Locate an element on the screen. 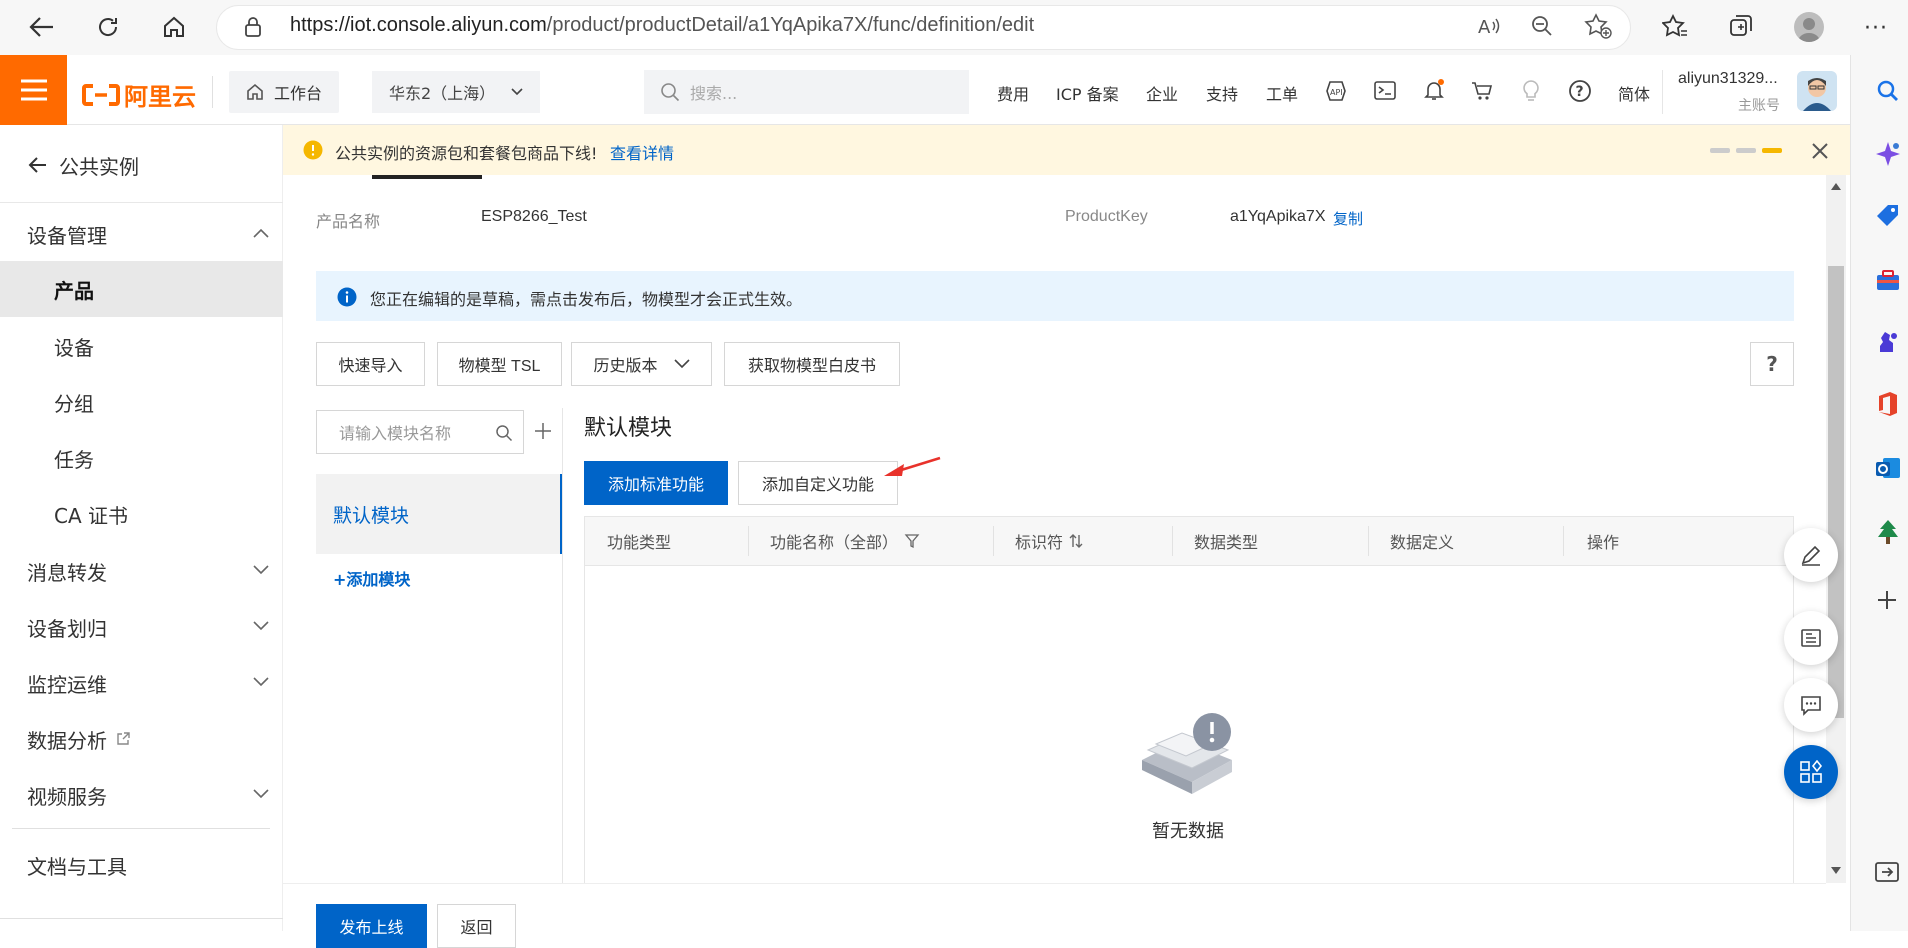 This screenshot has width=1908, height=948. home-icon is located at coordinates (174, 27).